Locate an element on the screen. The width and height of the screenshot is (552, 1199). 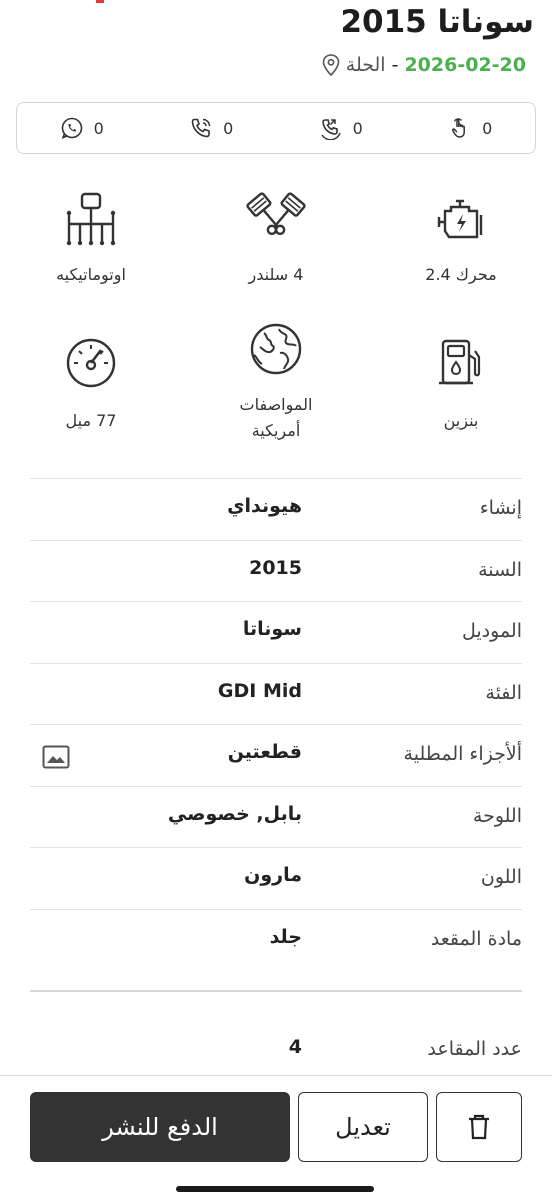
detail-value: هيونداي is located at coordinates (264, 506).